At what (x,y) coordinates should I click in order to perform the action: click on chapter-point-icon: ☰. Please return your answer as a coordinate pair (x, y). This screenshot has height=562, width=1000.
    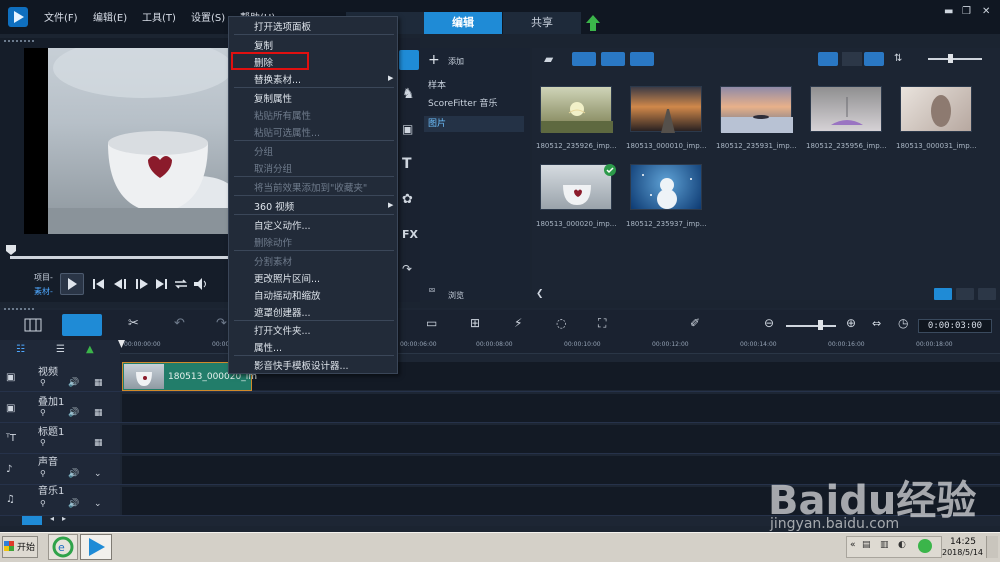
    Looking at the image, I should click on (60, 349).